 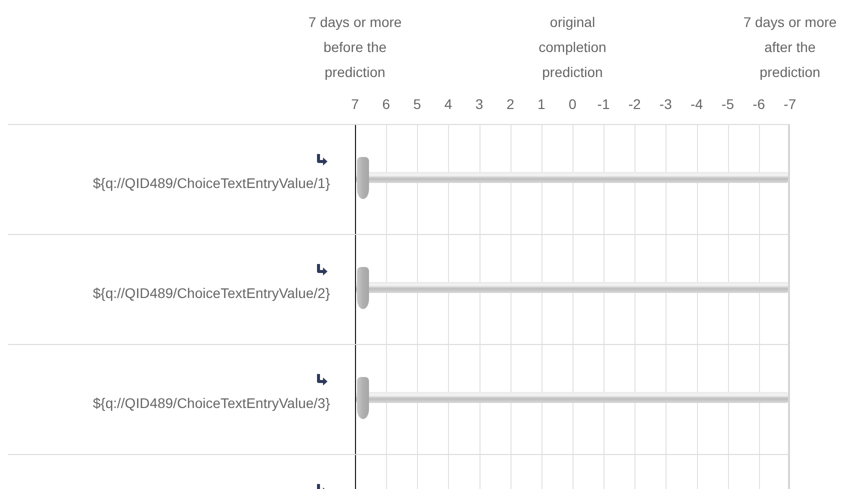 I want to click on tick-label: 2, so click(x=510, y=104).